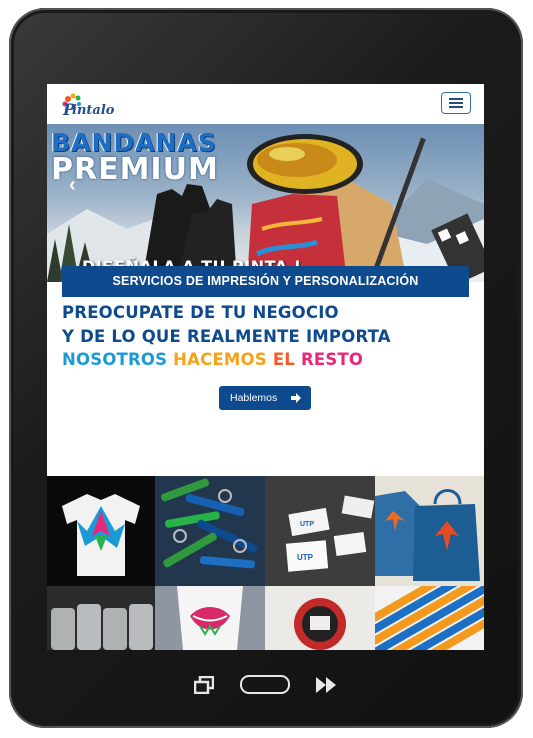 The height and width of the screenshot is (738, 533). I want to click on gallery-item-lips-shirt, so click(210, 618).